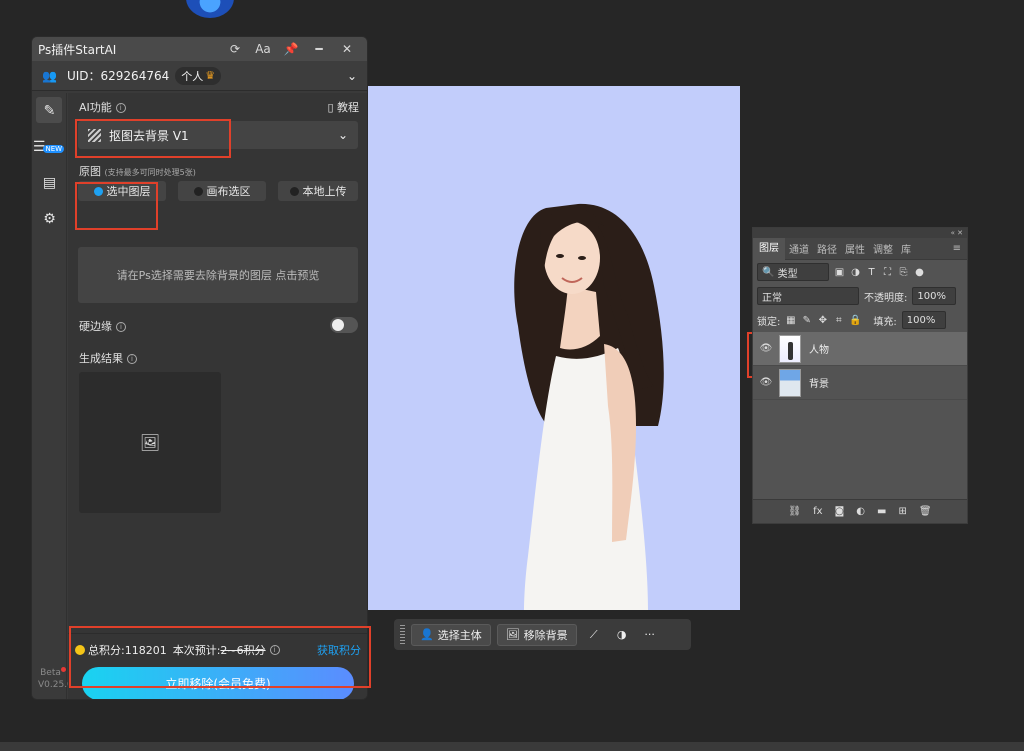 The height and width of the screenshot is (751, 1024). Describe the element at coordinates (210, 75) in the screenshot. I see `crown-icon: ♛` at that location.